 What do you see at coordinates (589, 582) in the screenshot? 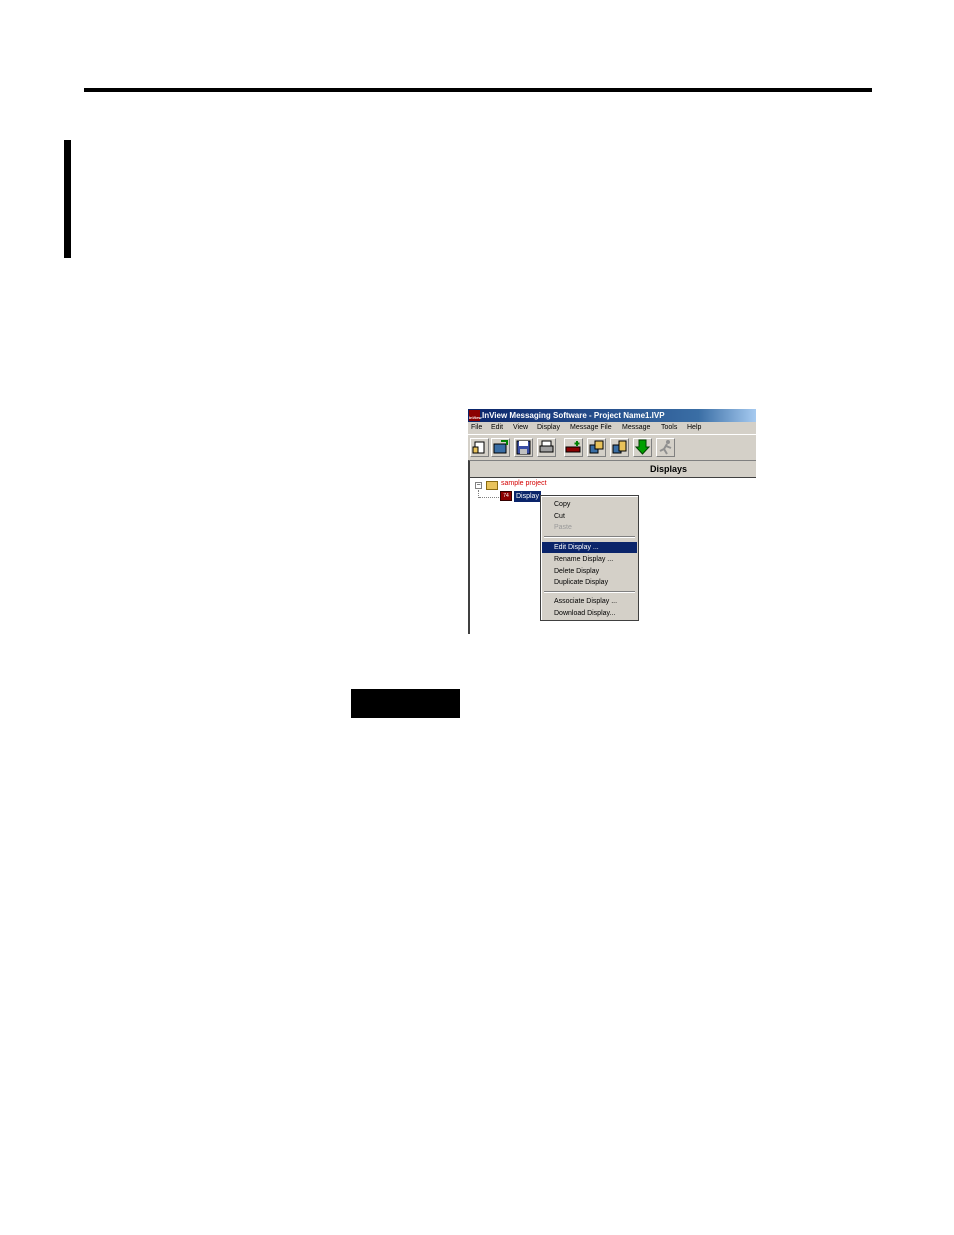
I see `menu-item-duplicate-display: Duplicate Display` at bounding box center [589, 582].